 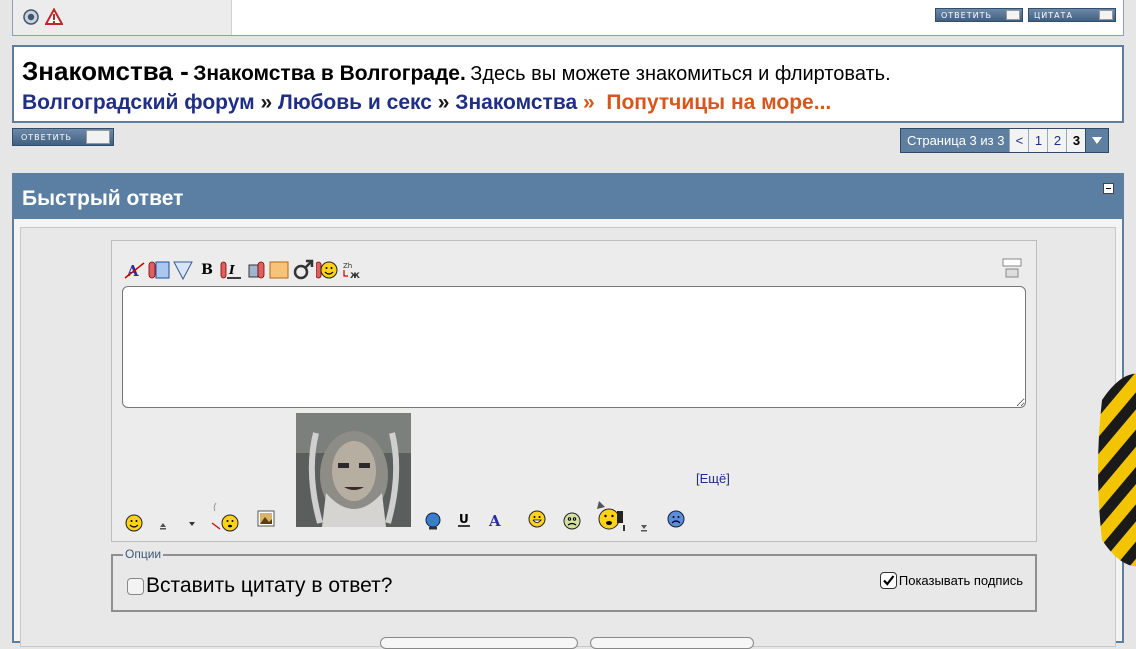 What do you see at coordinates (138, 102) in the screenshot?
I see `breadcrumb-link-forum: Волгоградский форум` at bounding box center [138, 102].